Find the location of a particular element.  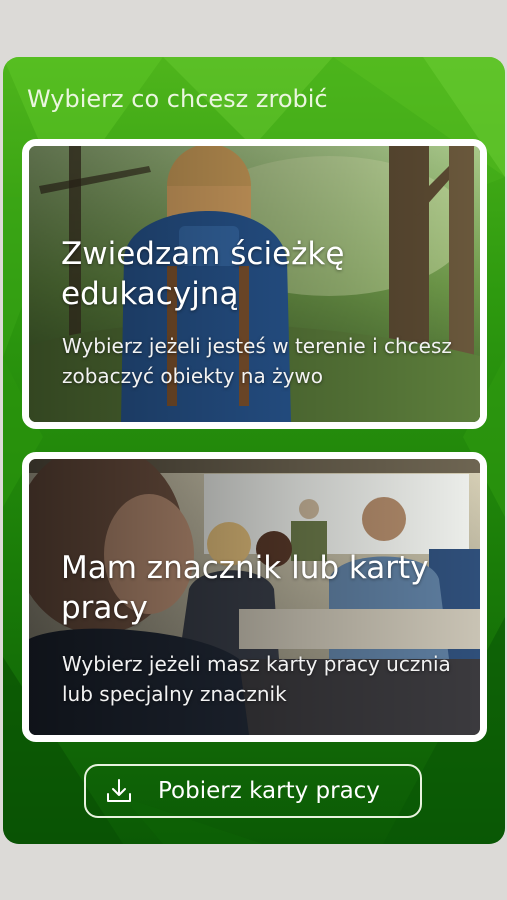

screen-heading: Wybierz co chcesz zrobić is located at coordinates (177, 99).